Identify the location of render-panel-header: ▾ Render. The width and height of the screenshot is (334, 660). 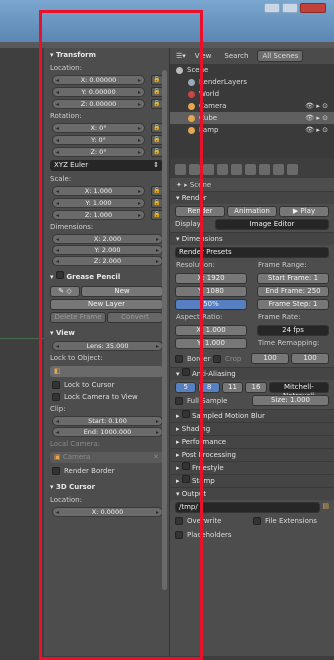
(252, 197).